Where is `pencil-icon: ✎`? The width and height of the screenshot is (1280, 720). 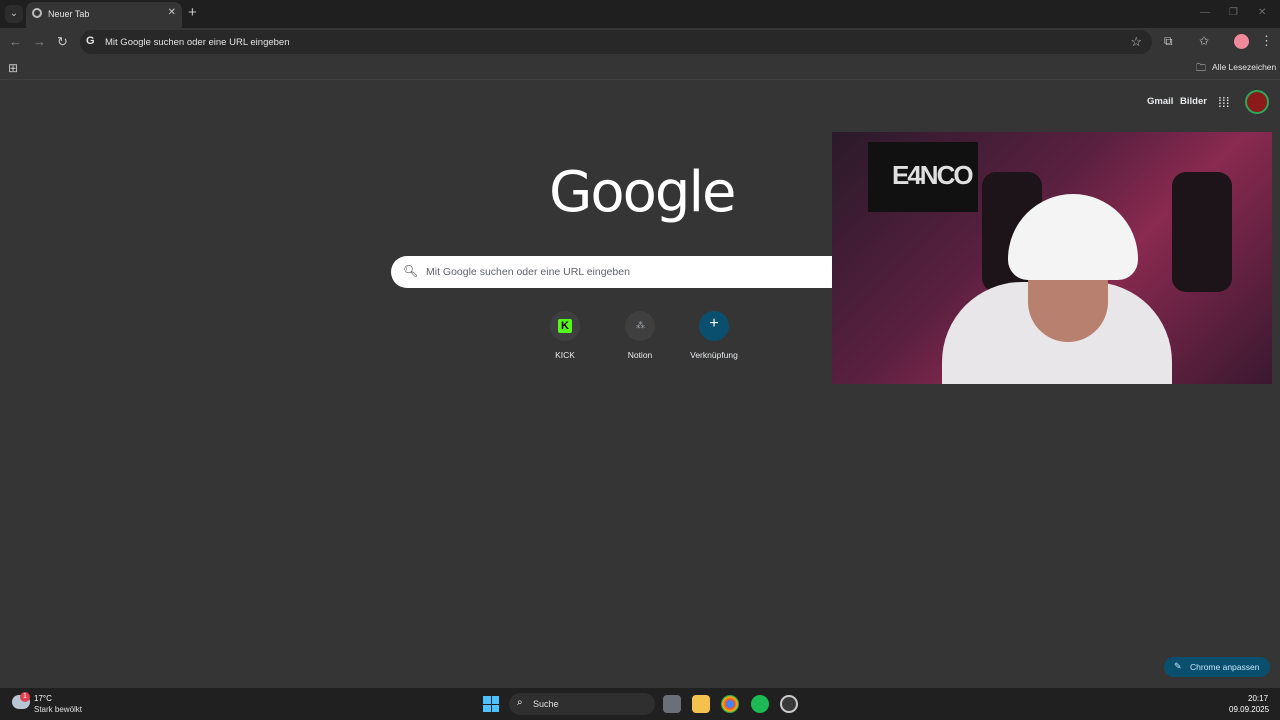 pencil-icon: ✎ is located at coordinates (1178, 666).